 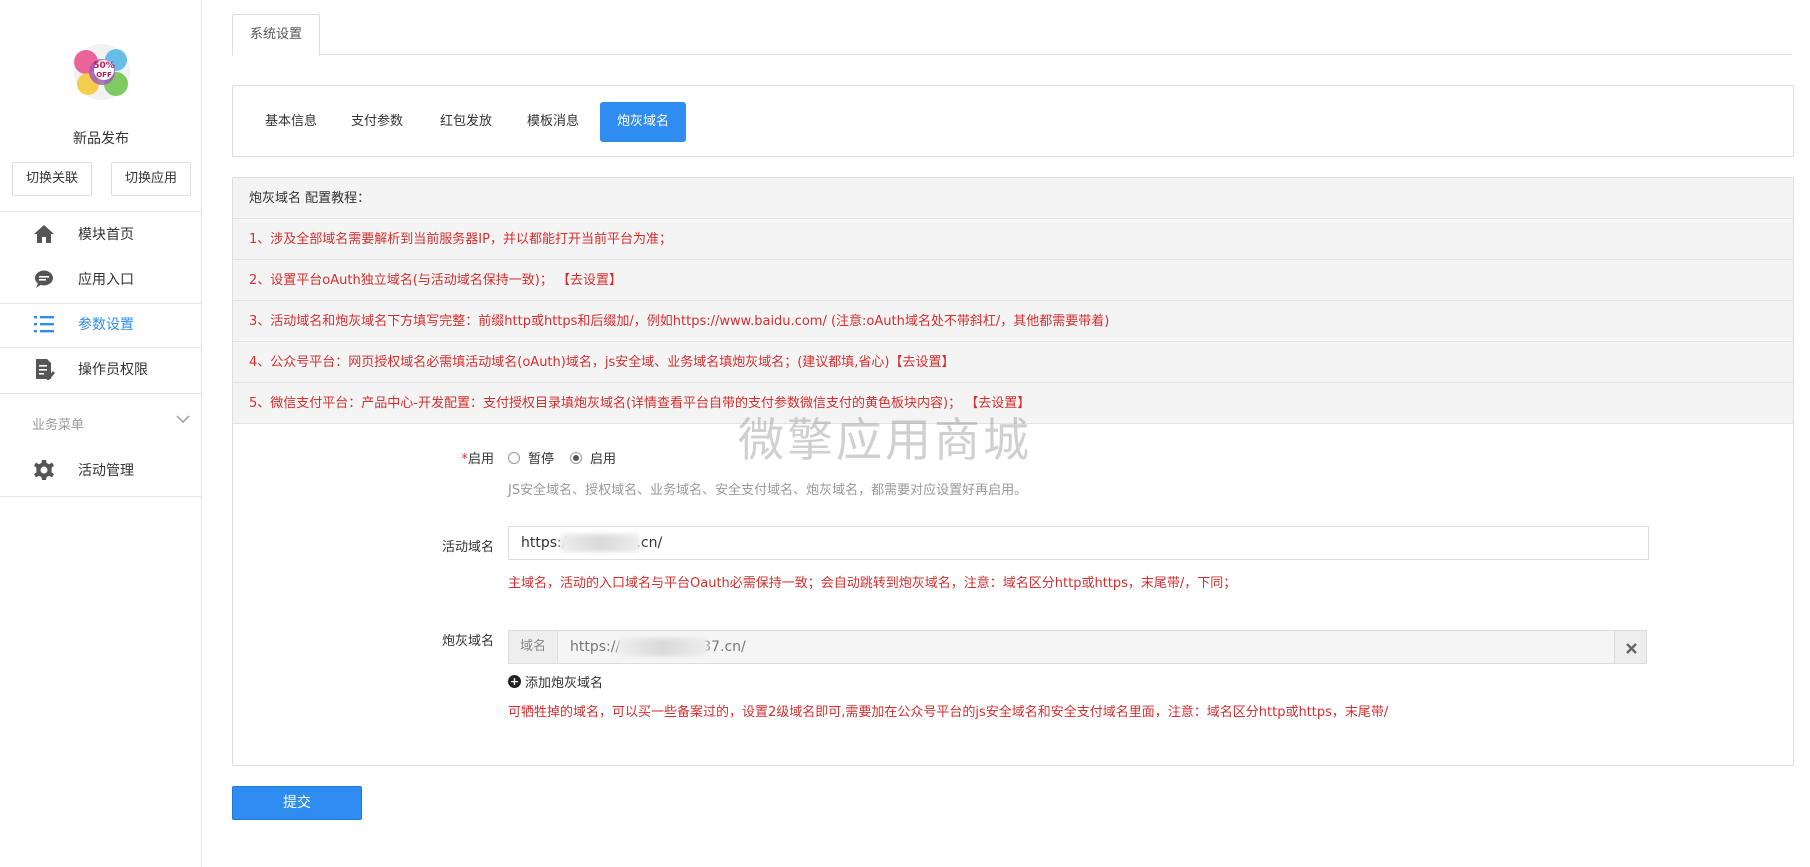 What do you see at coordinates (44, 279) in the screenshot?
I see `chat-bubble-icon` at bounding box center [44, 279].